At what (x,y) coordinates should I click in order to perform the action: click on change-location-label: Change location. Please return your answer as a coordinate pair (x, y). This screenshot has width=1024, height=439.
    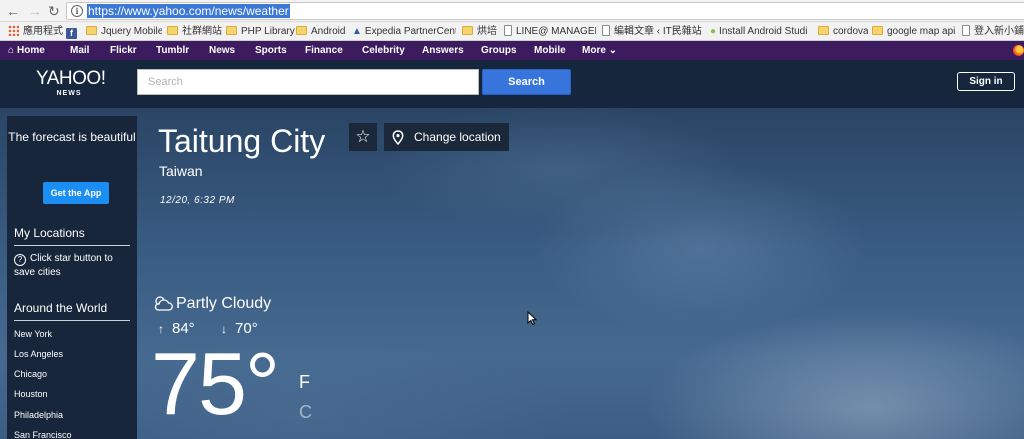
    Looking at the image, I should click on (457, 137).